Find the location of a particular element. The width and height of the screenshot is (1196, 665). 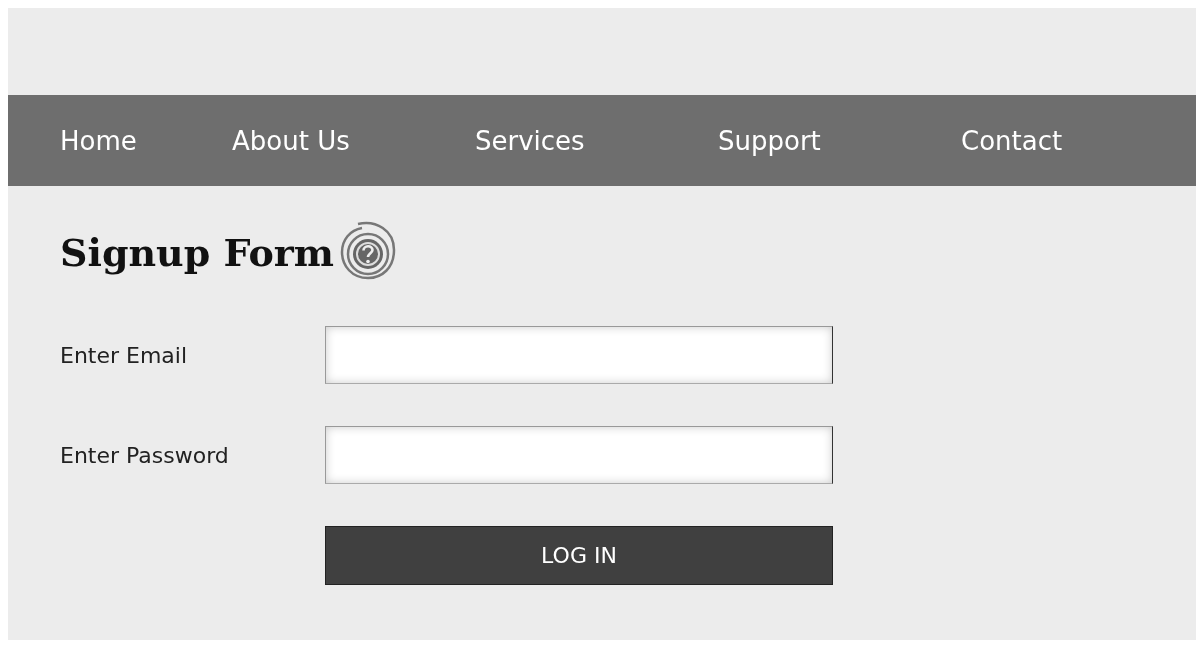

form-title: Signup Form is located at coordinates (197, 252).